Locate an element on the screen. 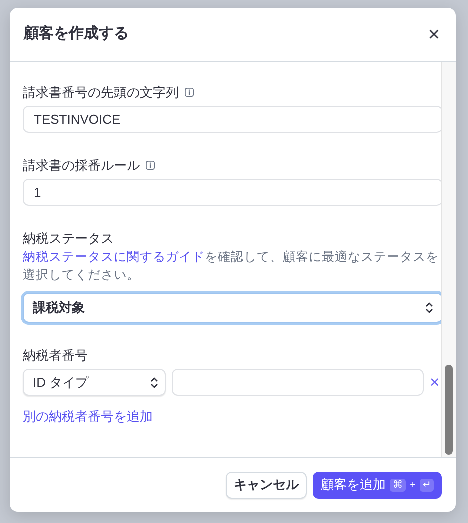 The image size is (468, 523). dialog-title: 顧客を作成する is located at coordinates (76, 34).